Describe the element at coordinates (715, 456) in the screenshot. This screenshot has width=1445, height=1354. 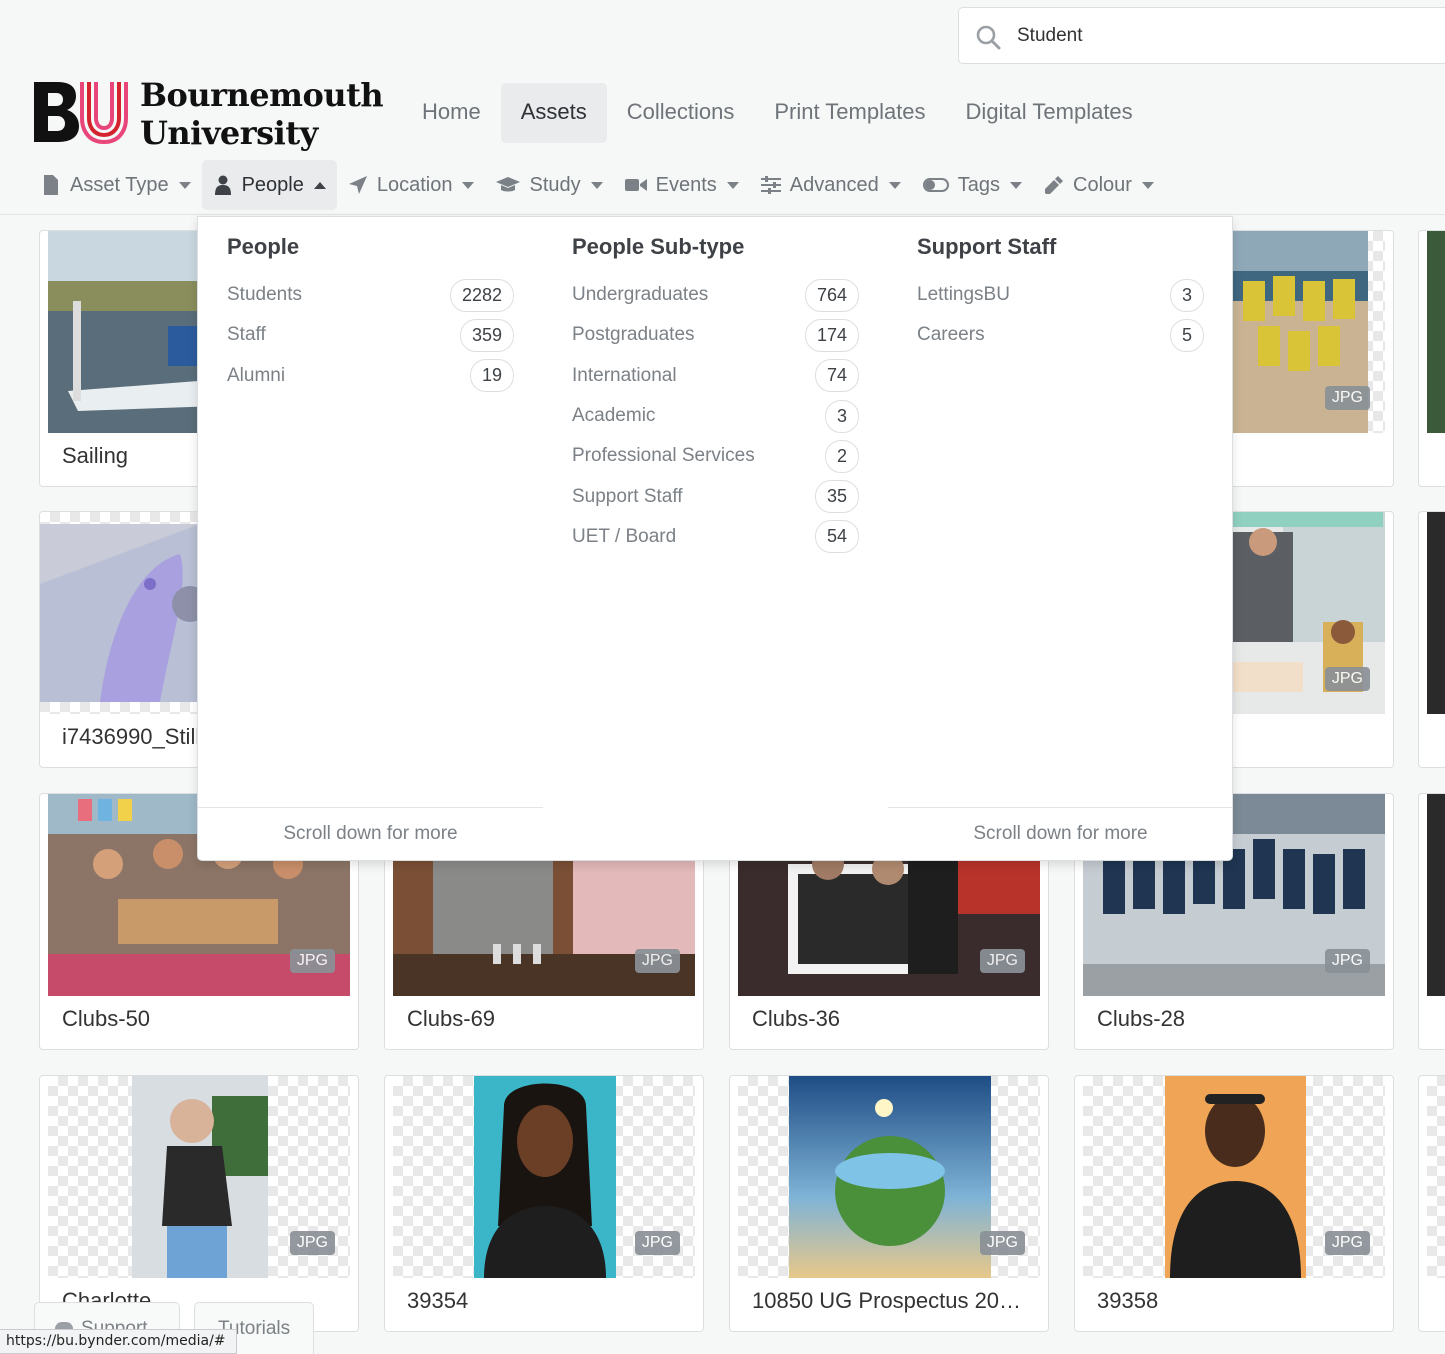
I see `option-professional-services: Professional Services 2` at that location.